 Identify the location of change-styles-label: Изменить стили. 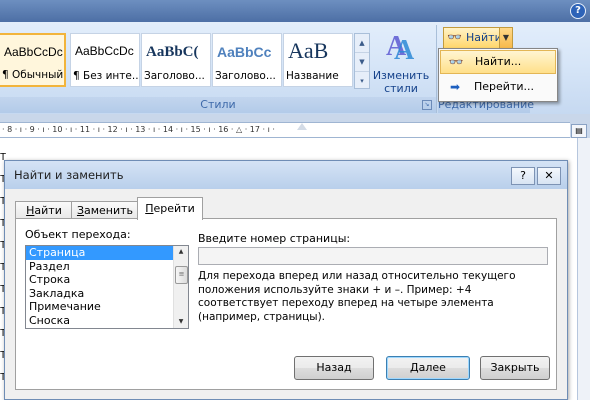
(401, 82).